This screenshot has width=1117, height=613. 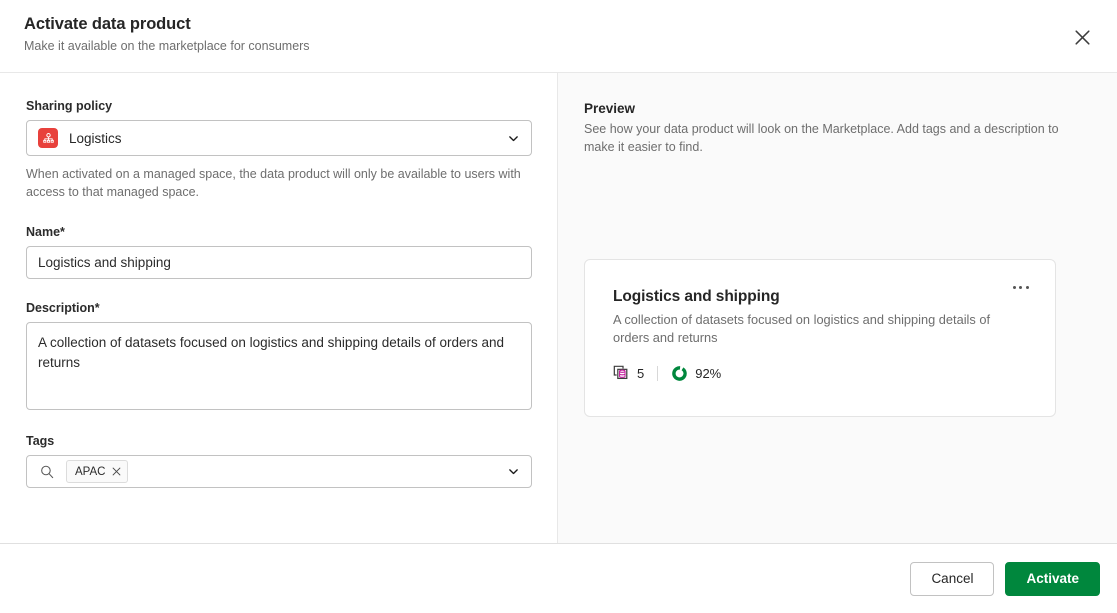 What do you see at coordinates (658, 373) in the screenshot?
I see `stat-divider` at bounding box center [658, 373].